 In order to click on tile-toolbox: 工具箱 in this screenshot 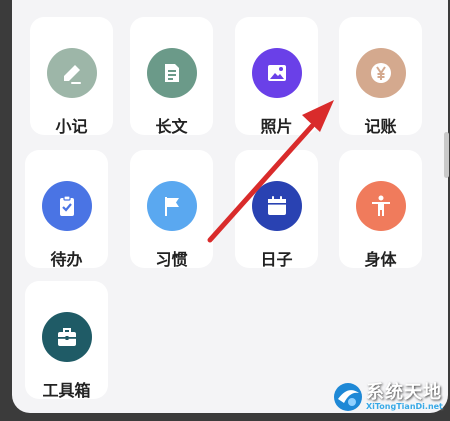, I will do `click(66, 340)`.